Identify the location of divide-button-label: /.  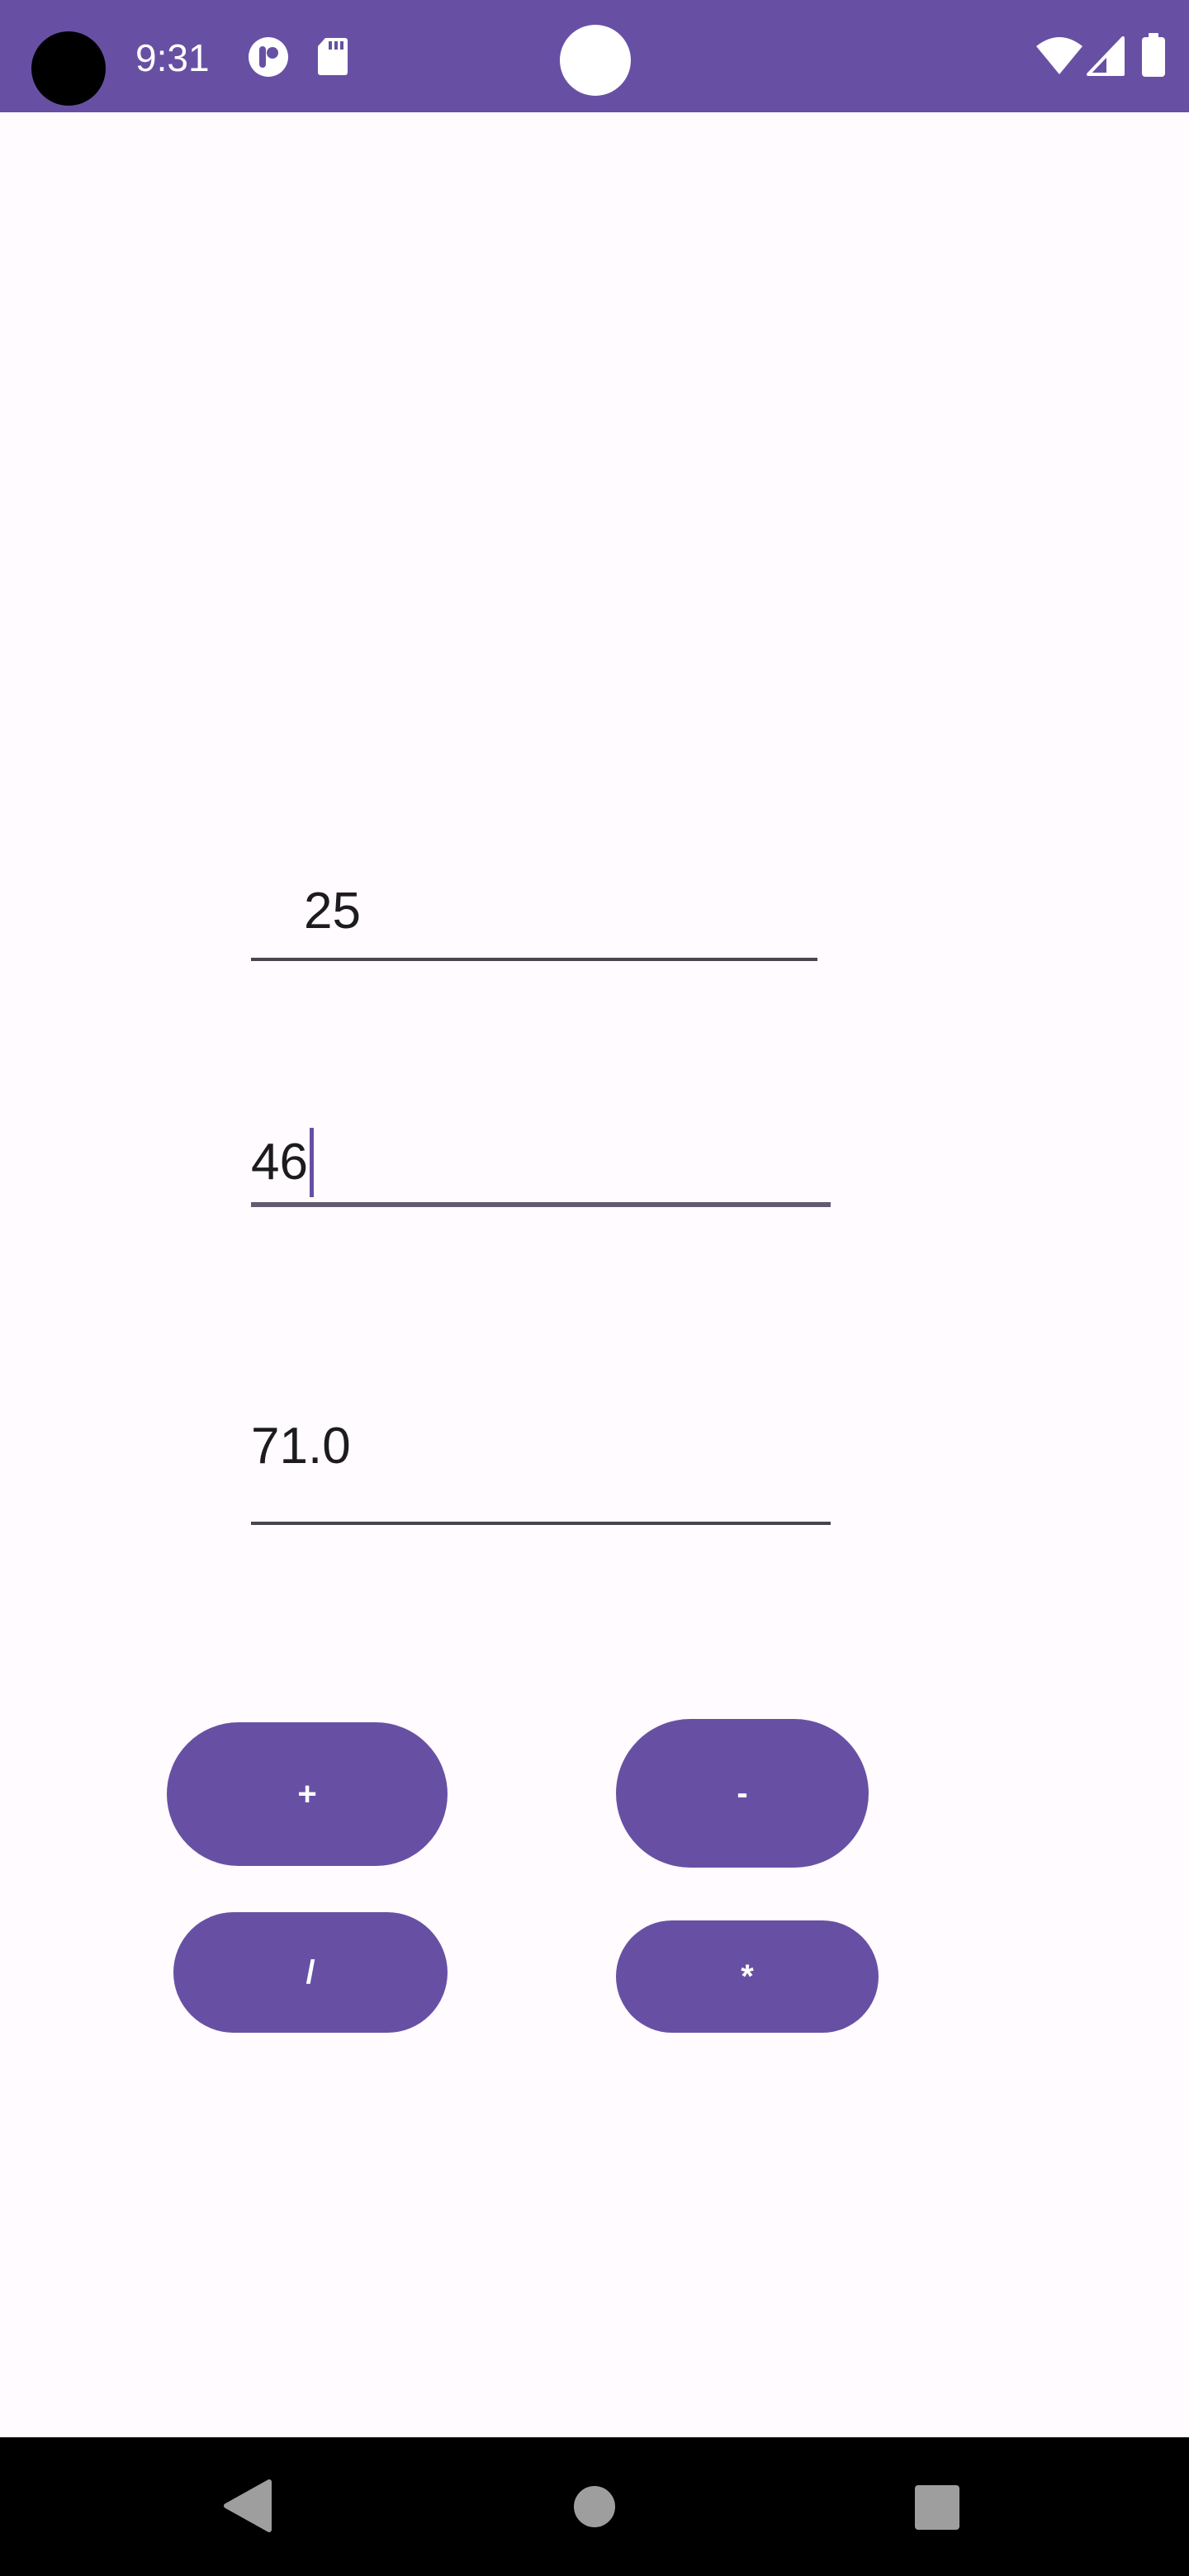
(310, 1972).